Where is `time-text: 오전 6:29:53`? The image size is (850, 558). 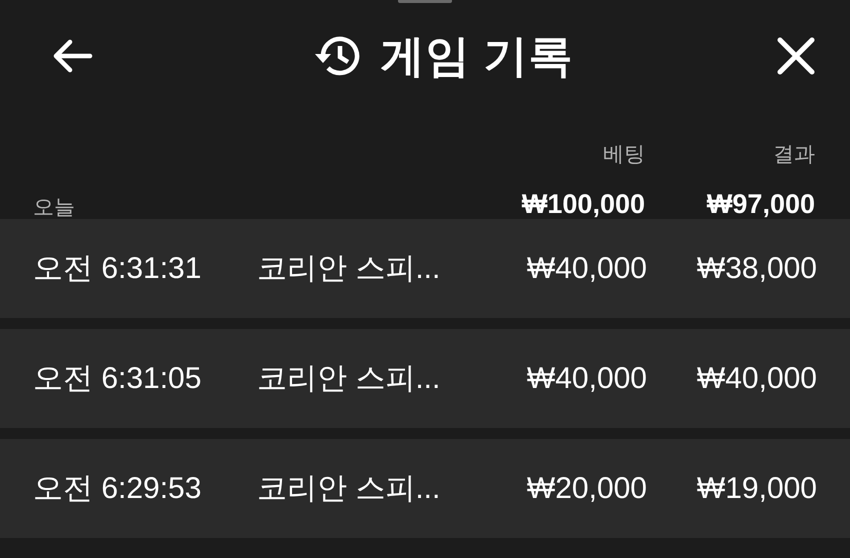 time-text: 오전 6:29:53 is located at coordinates (117, 489).